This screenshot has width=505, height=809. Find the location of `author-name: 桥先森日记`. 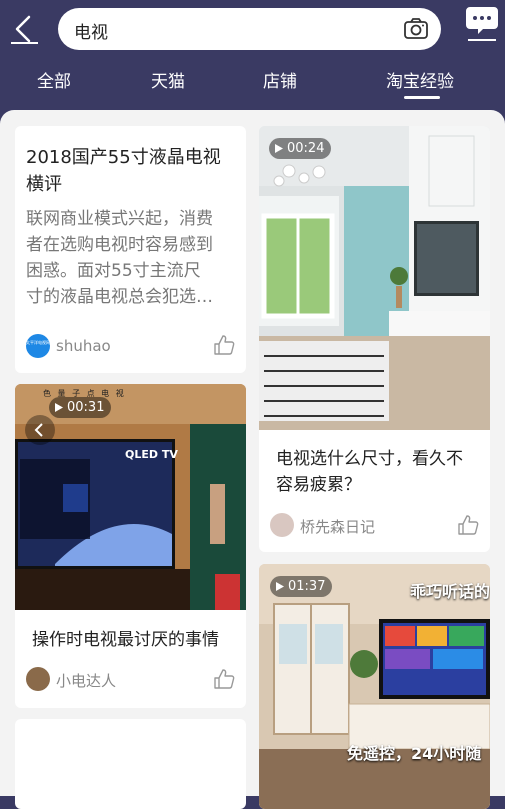

author-name: 桥先森日记 is located at coordinates (338, 527).